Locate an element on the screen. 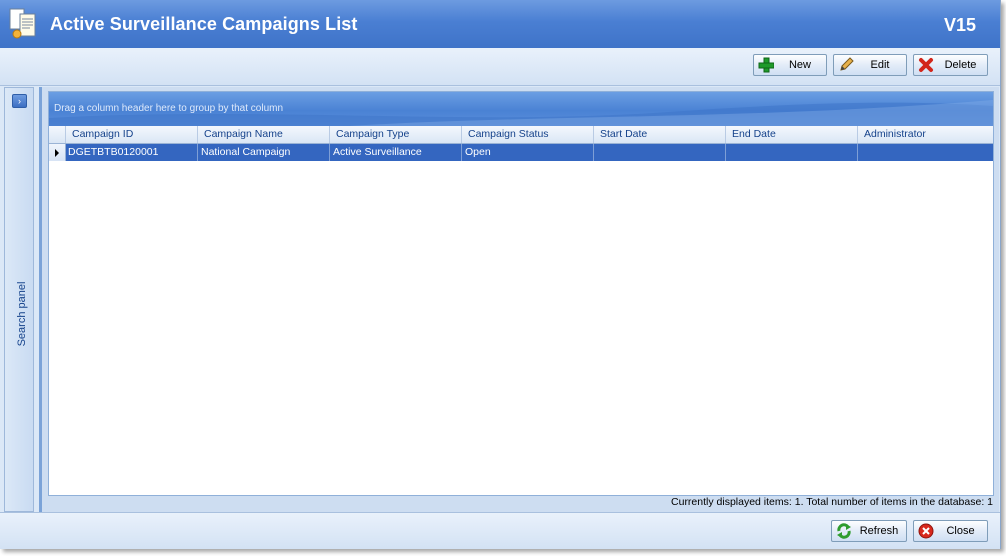  column-header-end-date: End Date is located at coordinates (791, 134).